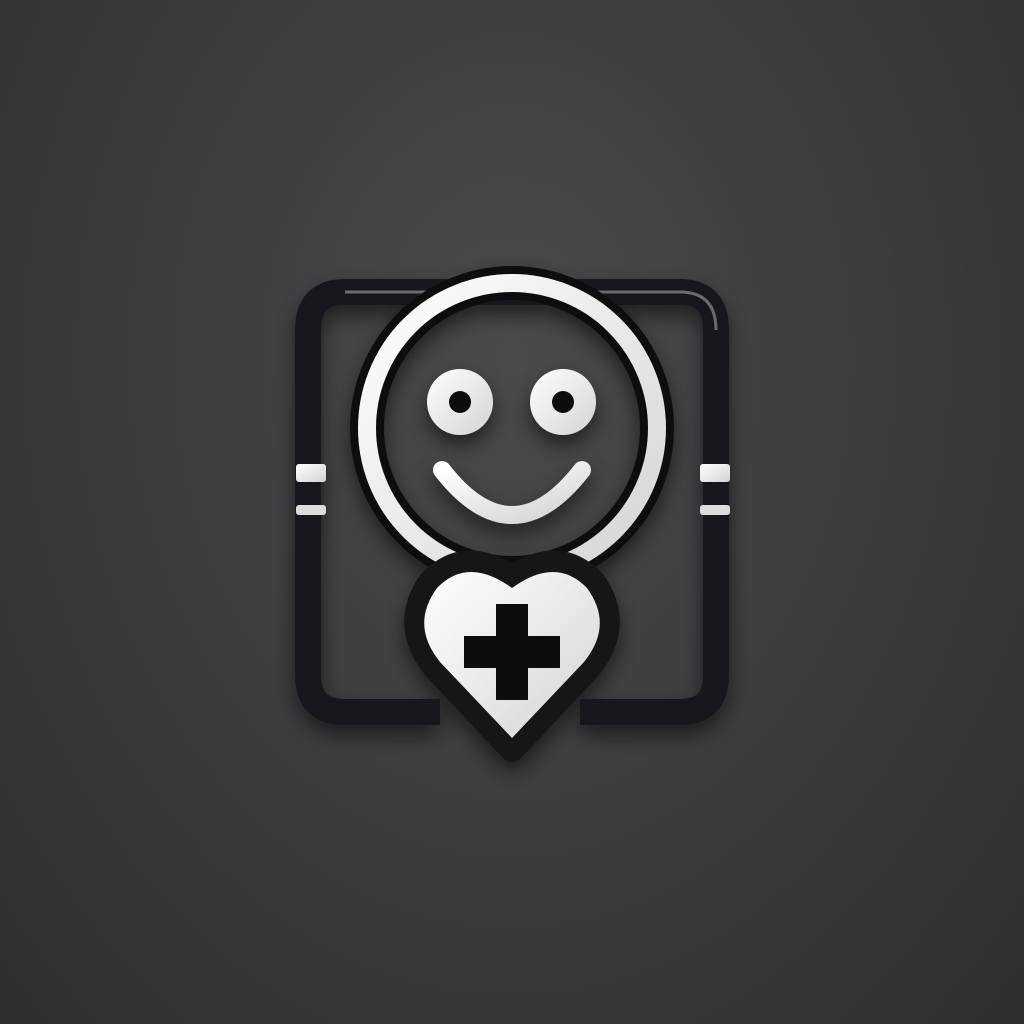 The image size is (1024, 1024). What do you see at coordinates (512, 492) in the screenshot?
I see `smile-icon` at bounding box center [512, 492].